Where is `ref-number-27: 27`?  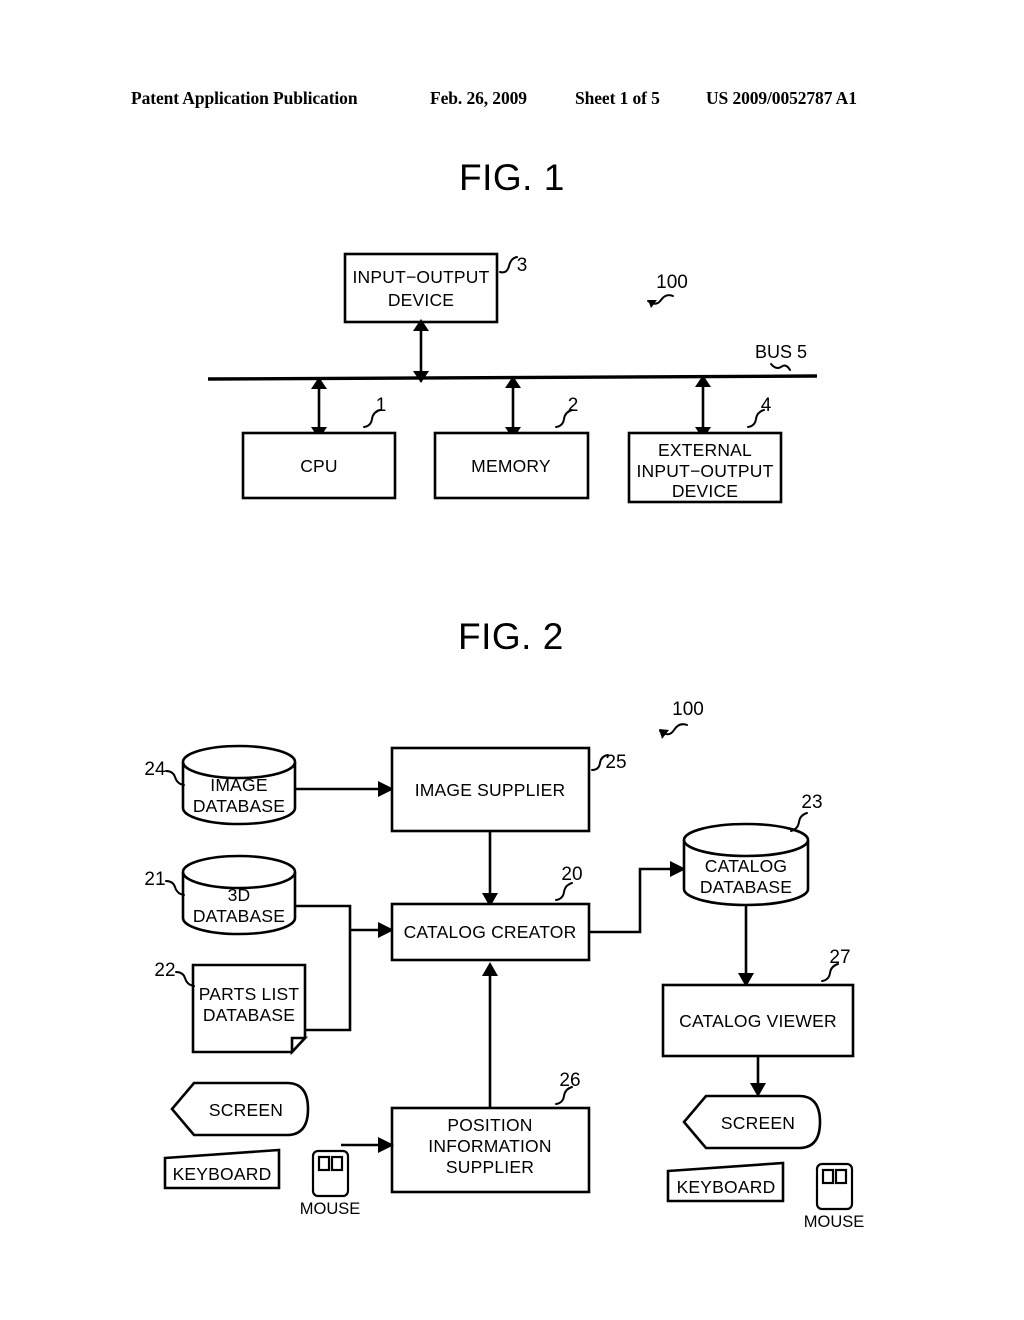
ref-number-27: 27 is located at coordinates (839, 957).